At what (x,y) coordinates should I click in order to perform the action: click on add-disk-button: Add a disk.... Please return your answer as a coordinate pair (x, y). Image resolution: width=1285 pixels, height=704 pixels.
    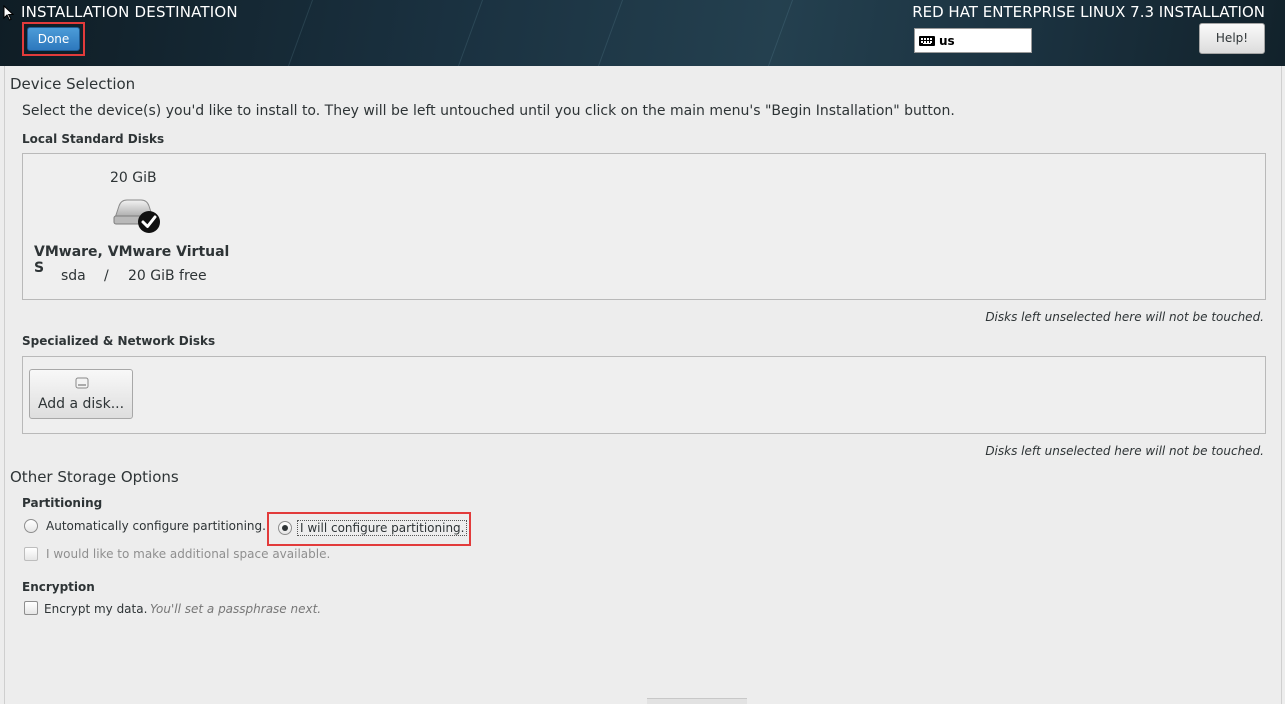
    Looking at the image, I should click on (81, 394).